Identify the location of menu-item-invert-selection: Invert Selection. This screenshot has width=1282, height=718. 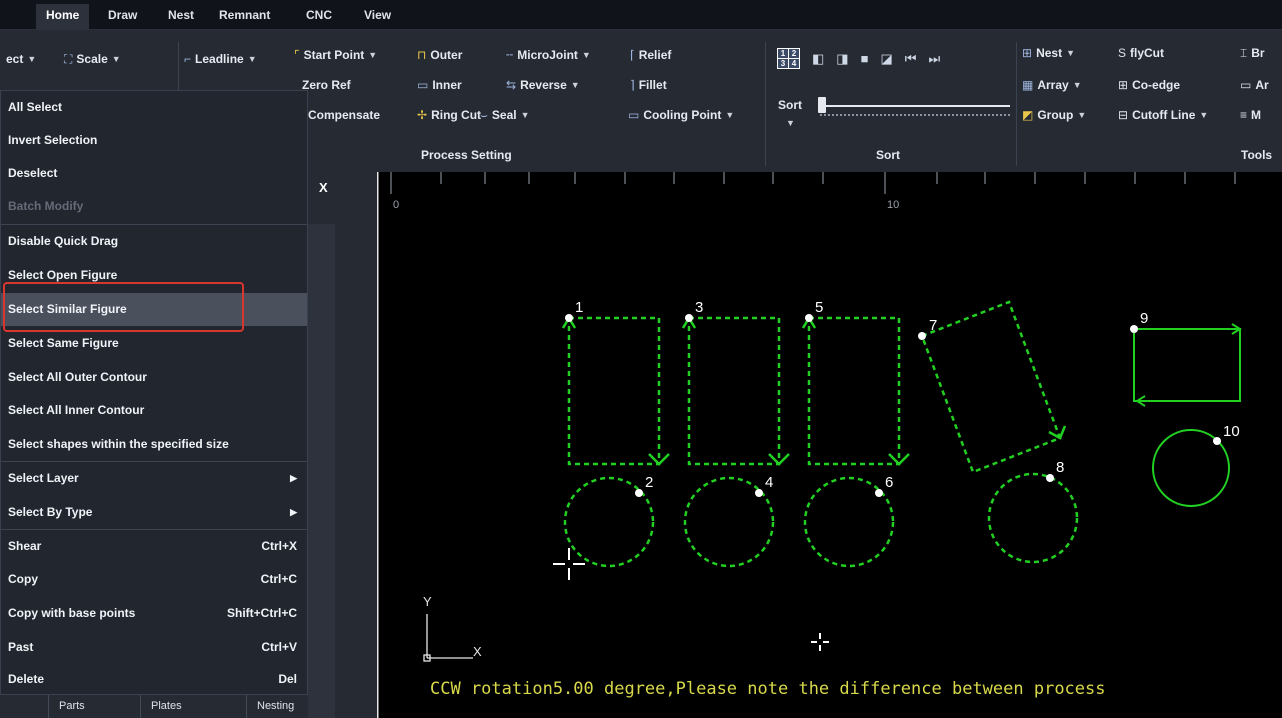
(154, 140).